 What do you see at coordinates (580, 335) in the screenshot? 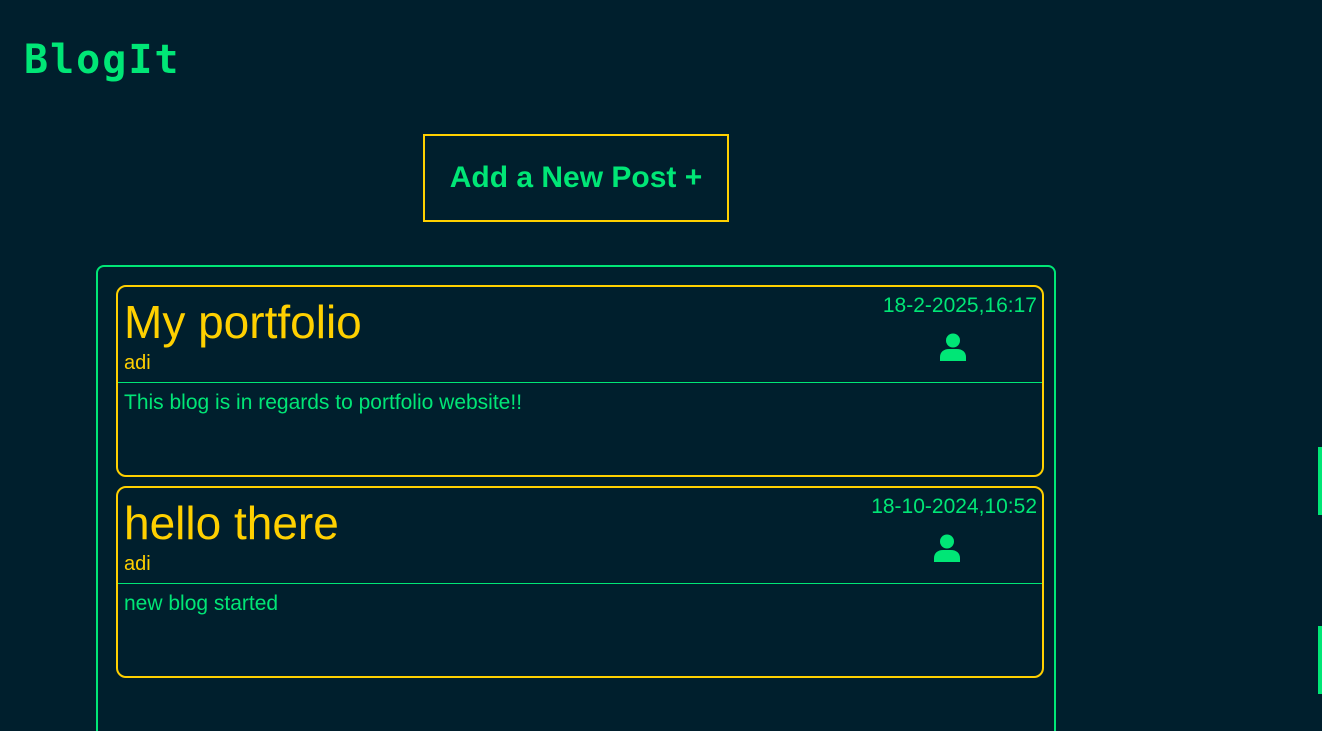
I see `post-header: My portfolio adi 18-2-2025,16:17` at bounding box center [580, 335].